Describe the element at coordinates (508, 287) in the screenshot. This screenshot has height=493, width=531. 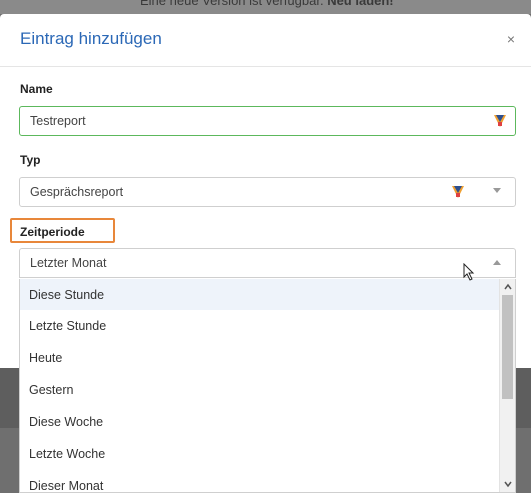
I see `scroll-up-arrow-icon` at that location.